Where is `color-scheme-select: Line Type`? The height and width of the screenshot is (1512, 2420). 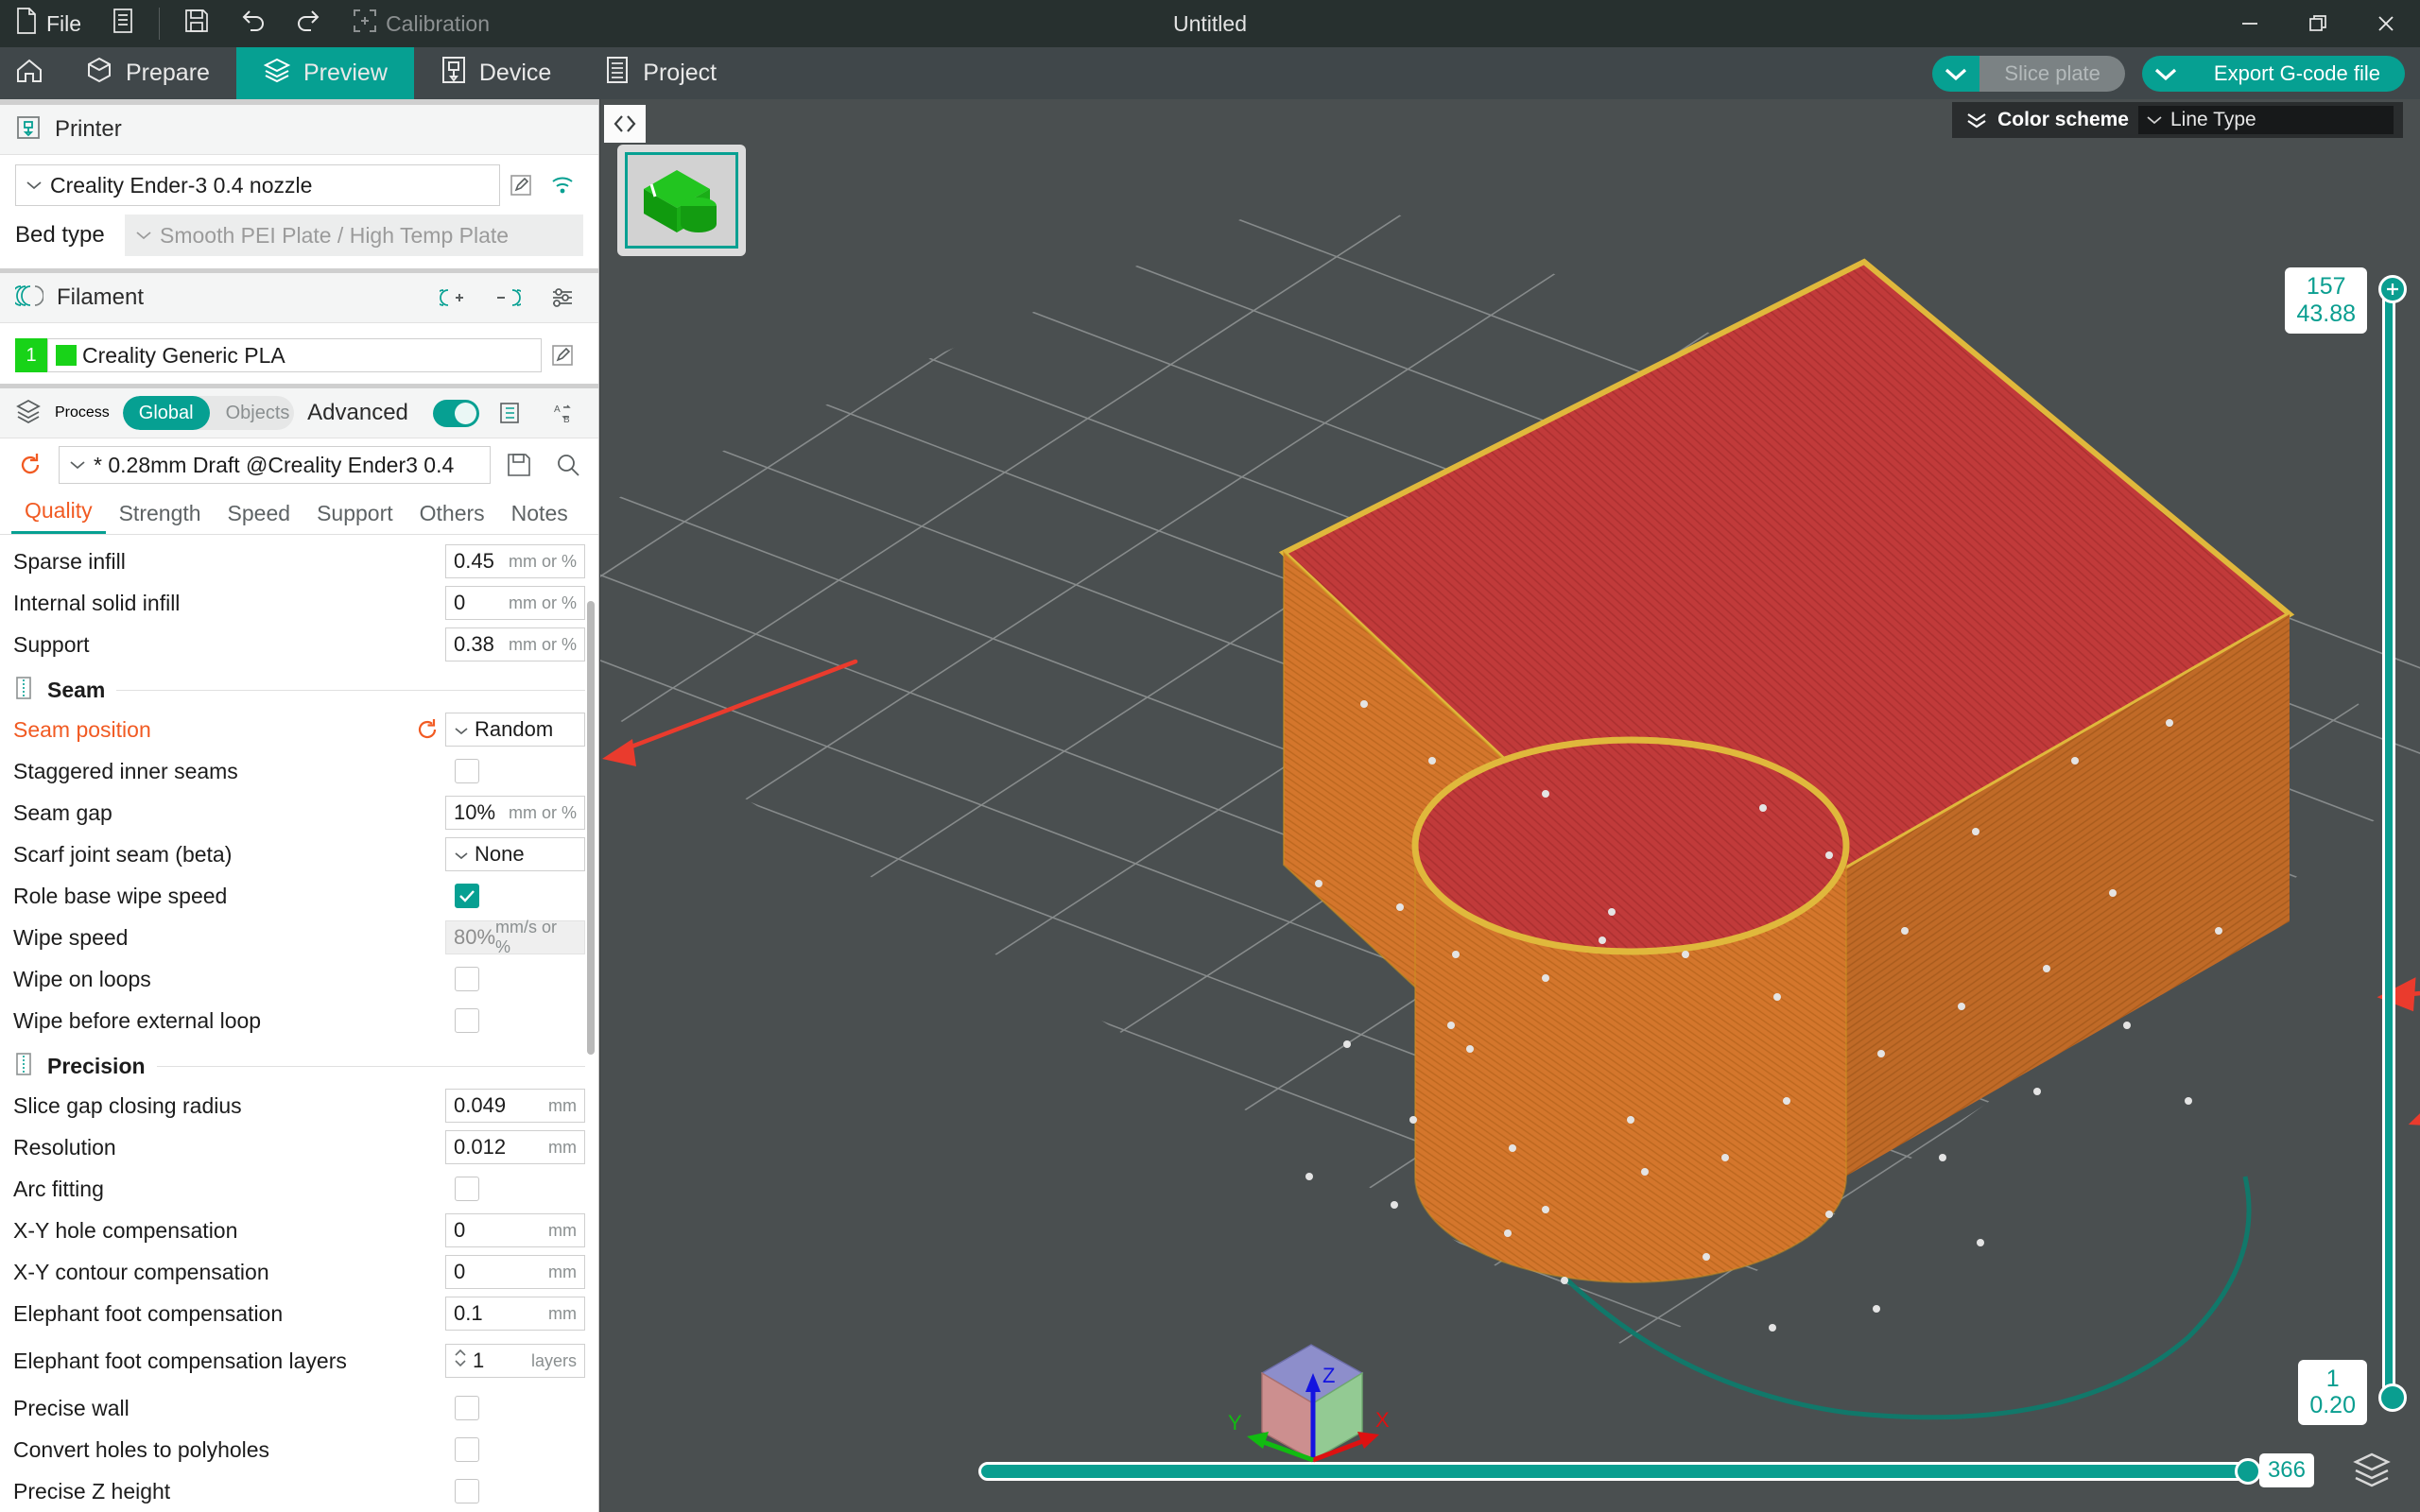 color-scheme-select: Line Type is located at coordinates (2266, 120).